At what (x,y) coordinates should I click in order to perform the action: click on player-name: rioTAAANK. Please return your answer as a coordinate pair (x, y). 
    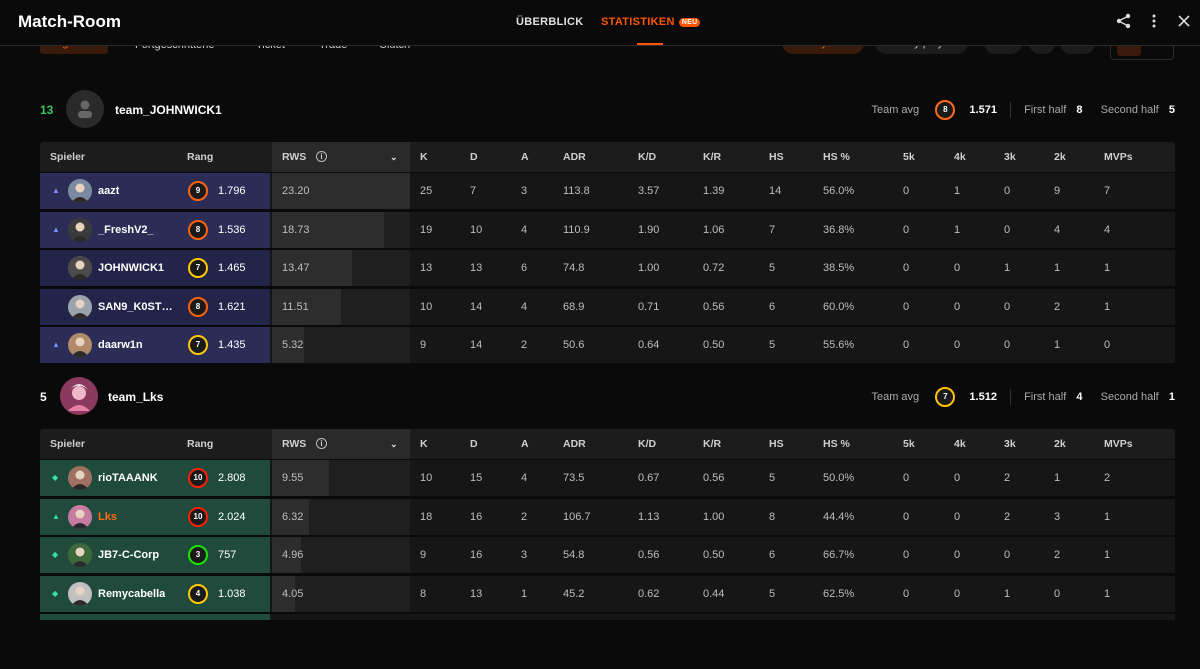
    Looking at the image, I should click on (128, 478).